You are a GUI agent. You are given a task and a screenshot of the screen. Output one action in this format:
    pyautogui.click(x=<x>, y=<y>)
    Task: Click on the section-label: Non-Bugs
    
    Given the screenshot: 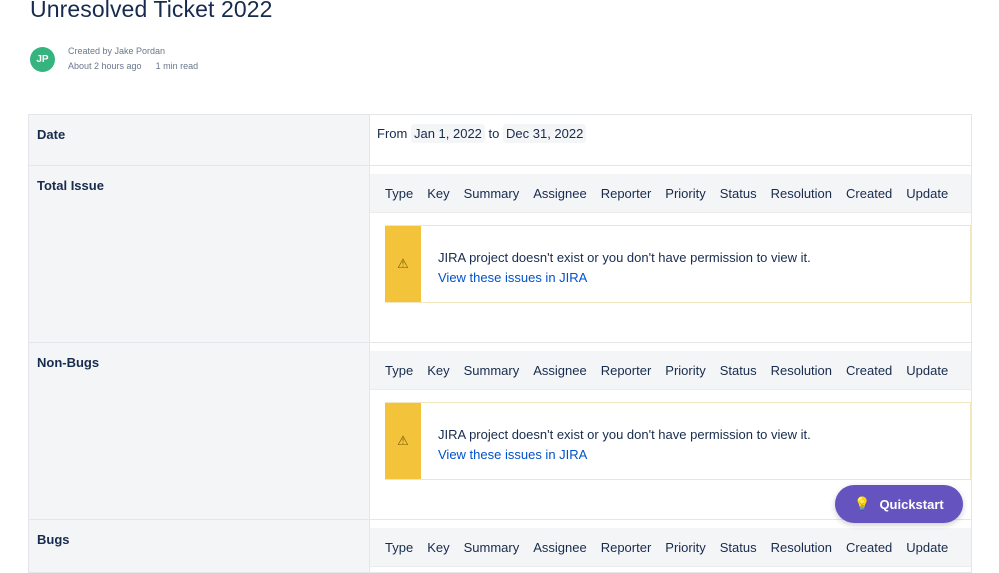 What is the action you would take?
    pyautogui.click(x=199, y=431)
    